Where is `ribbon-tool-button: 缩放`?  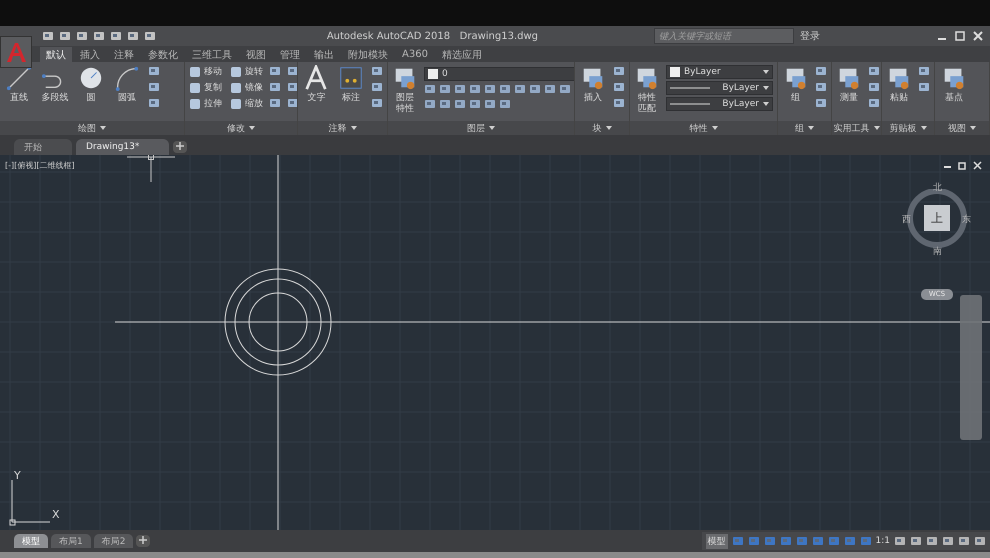
ribbon-tool-button: 缩放 is located at coordinates (246, 103).